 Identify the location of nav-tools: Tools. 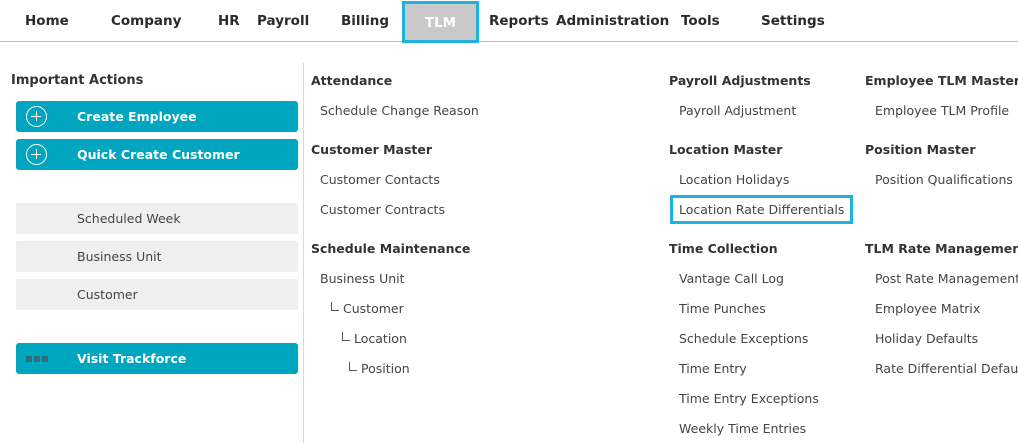
(700, 21).